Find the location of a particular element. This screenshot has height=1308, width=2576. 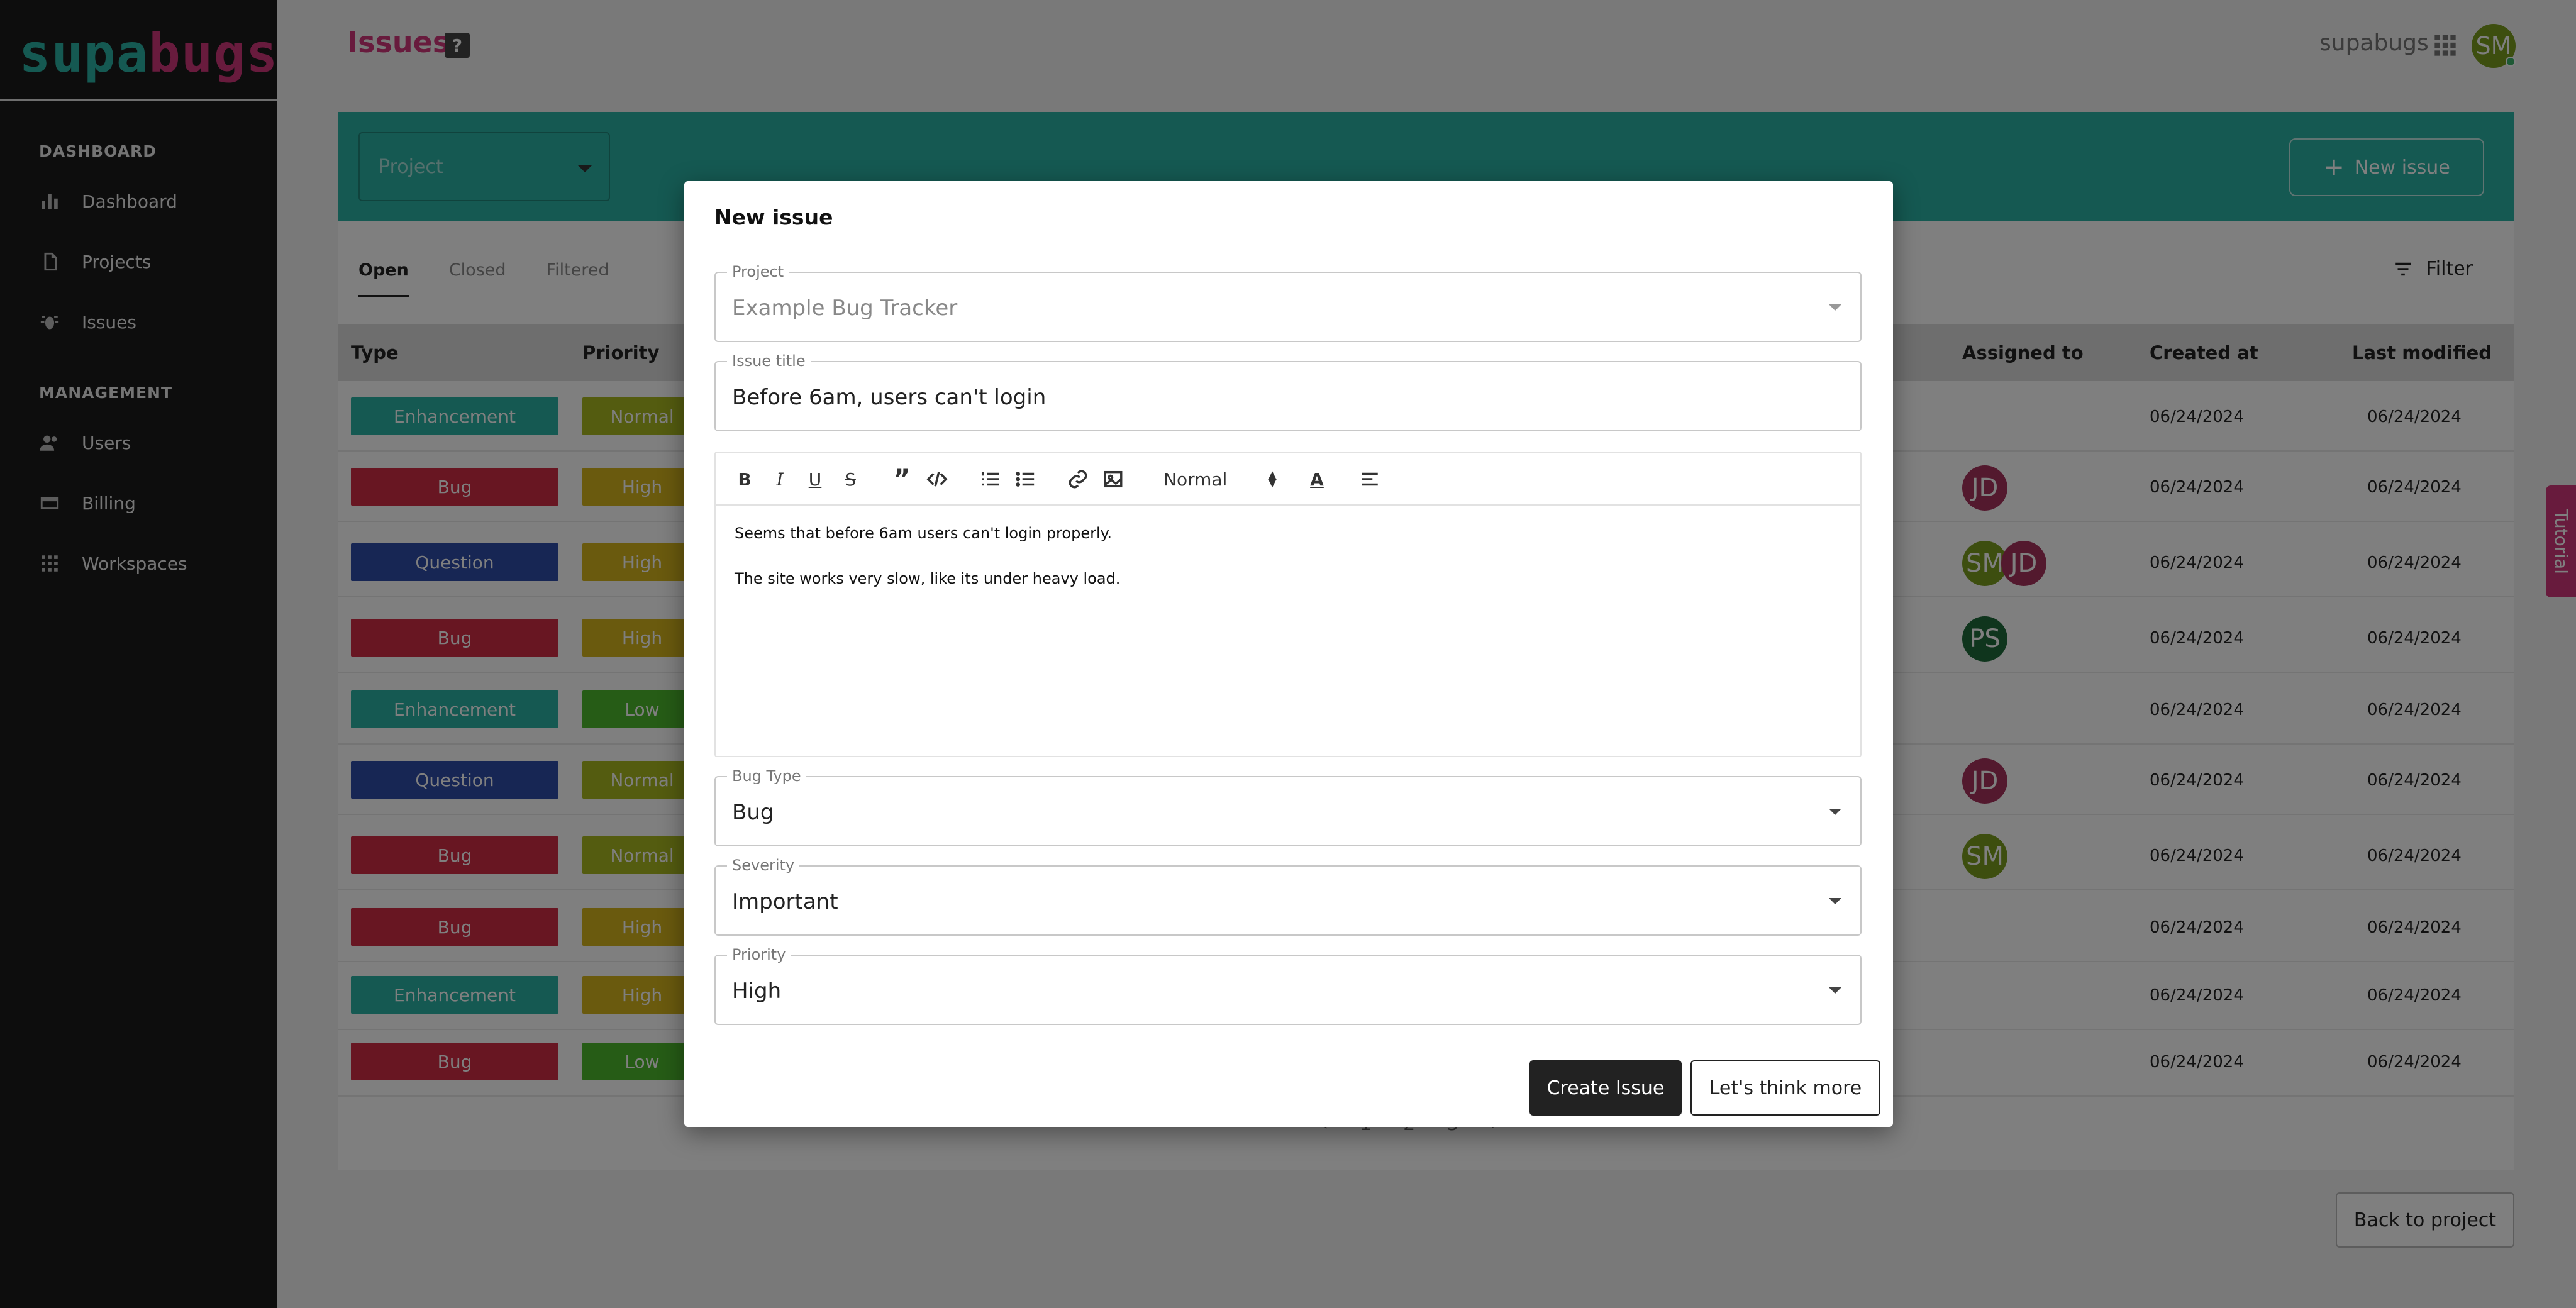

field-value: Before 6am, users can't login is located at coordinates (889, 397).